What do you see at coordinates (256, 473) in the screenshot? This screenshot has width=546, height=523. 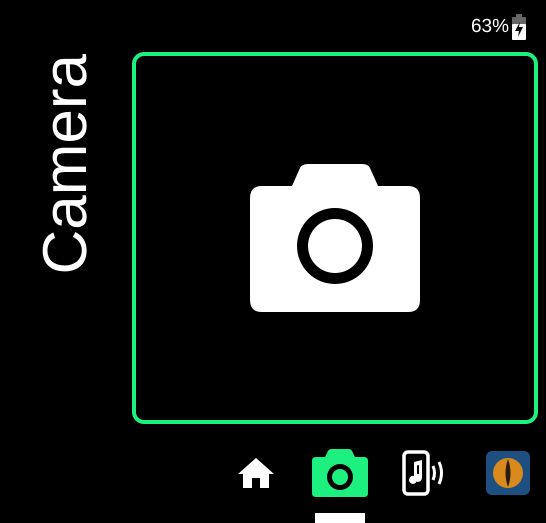 I see `home-icon` at bounding box center [256, 473].